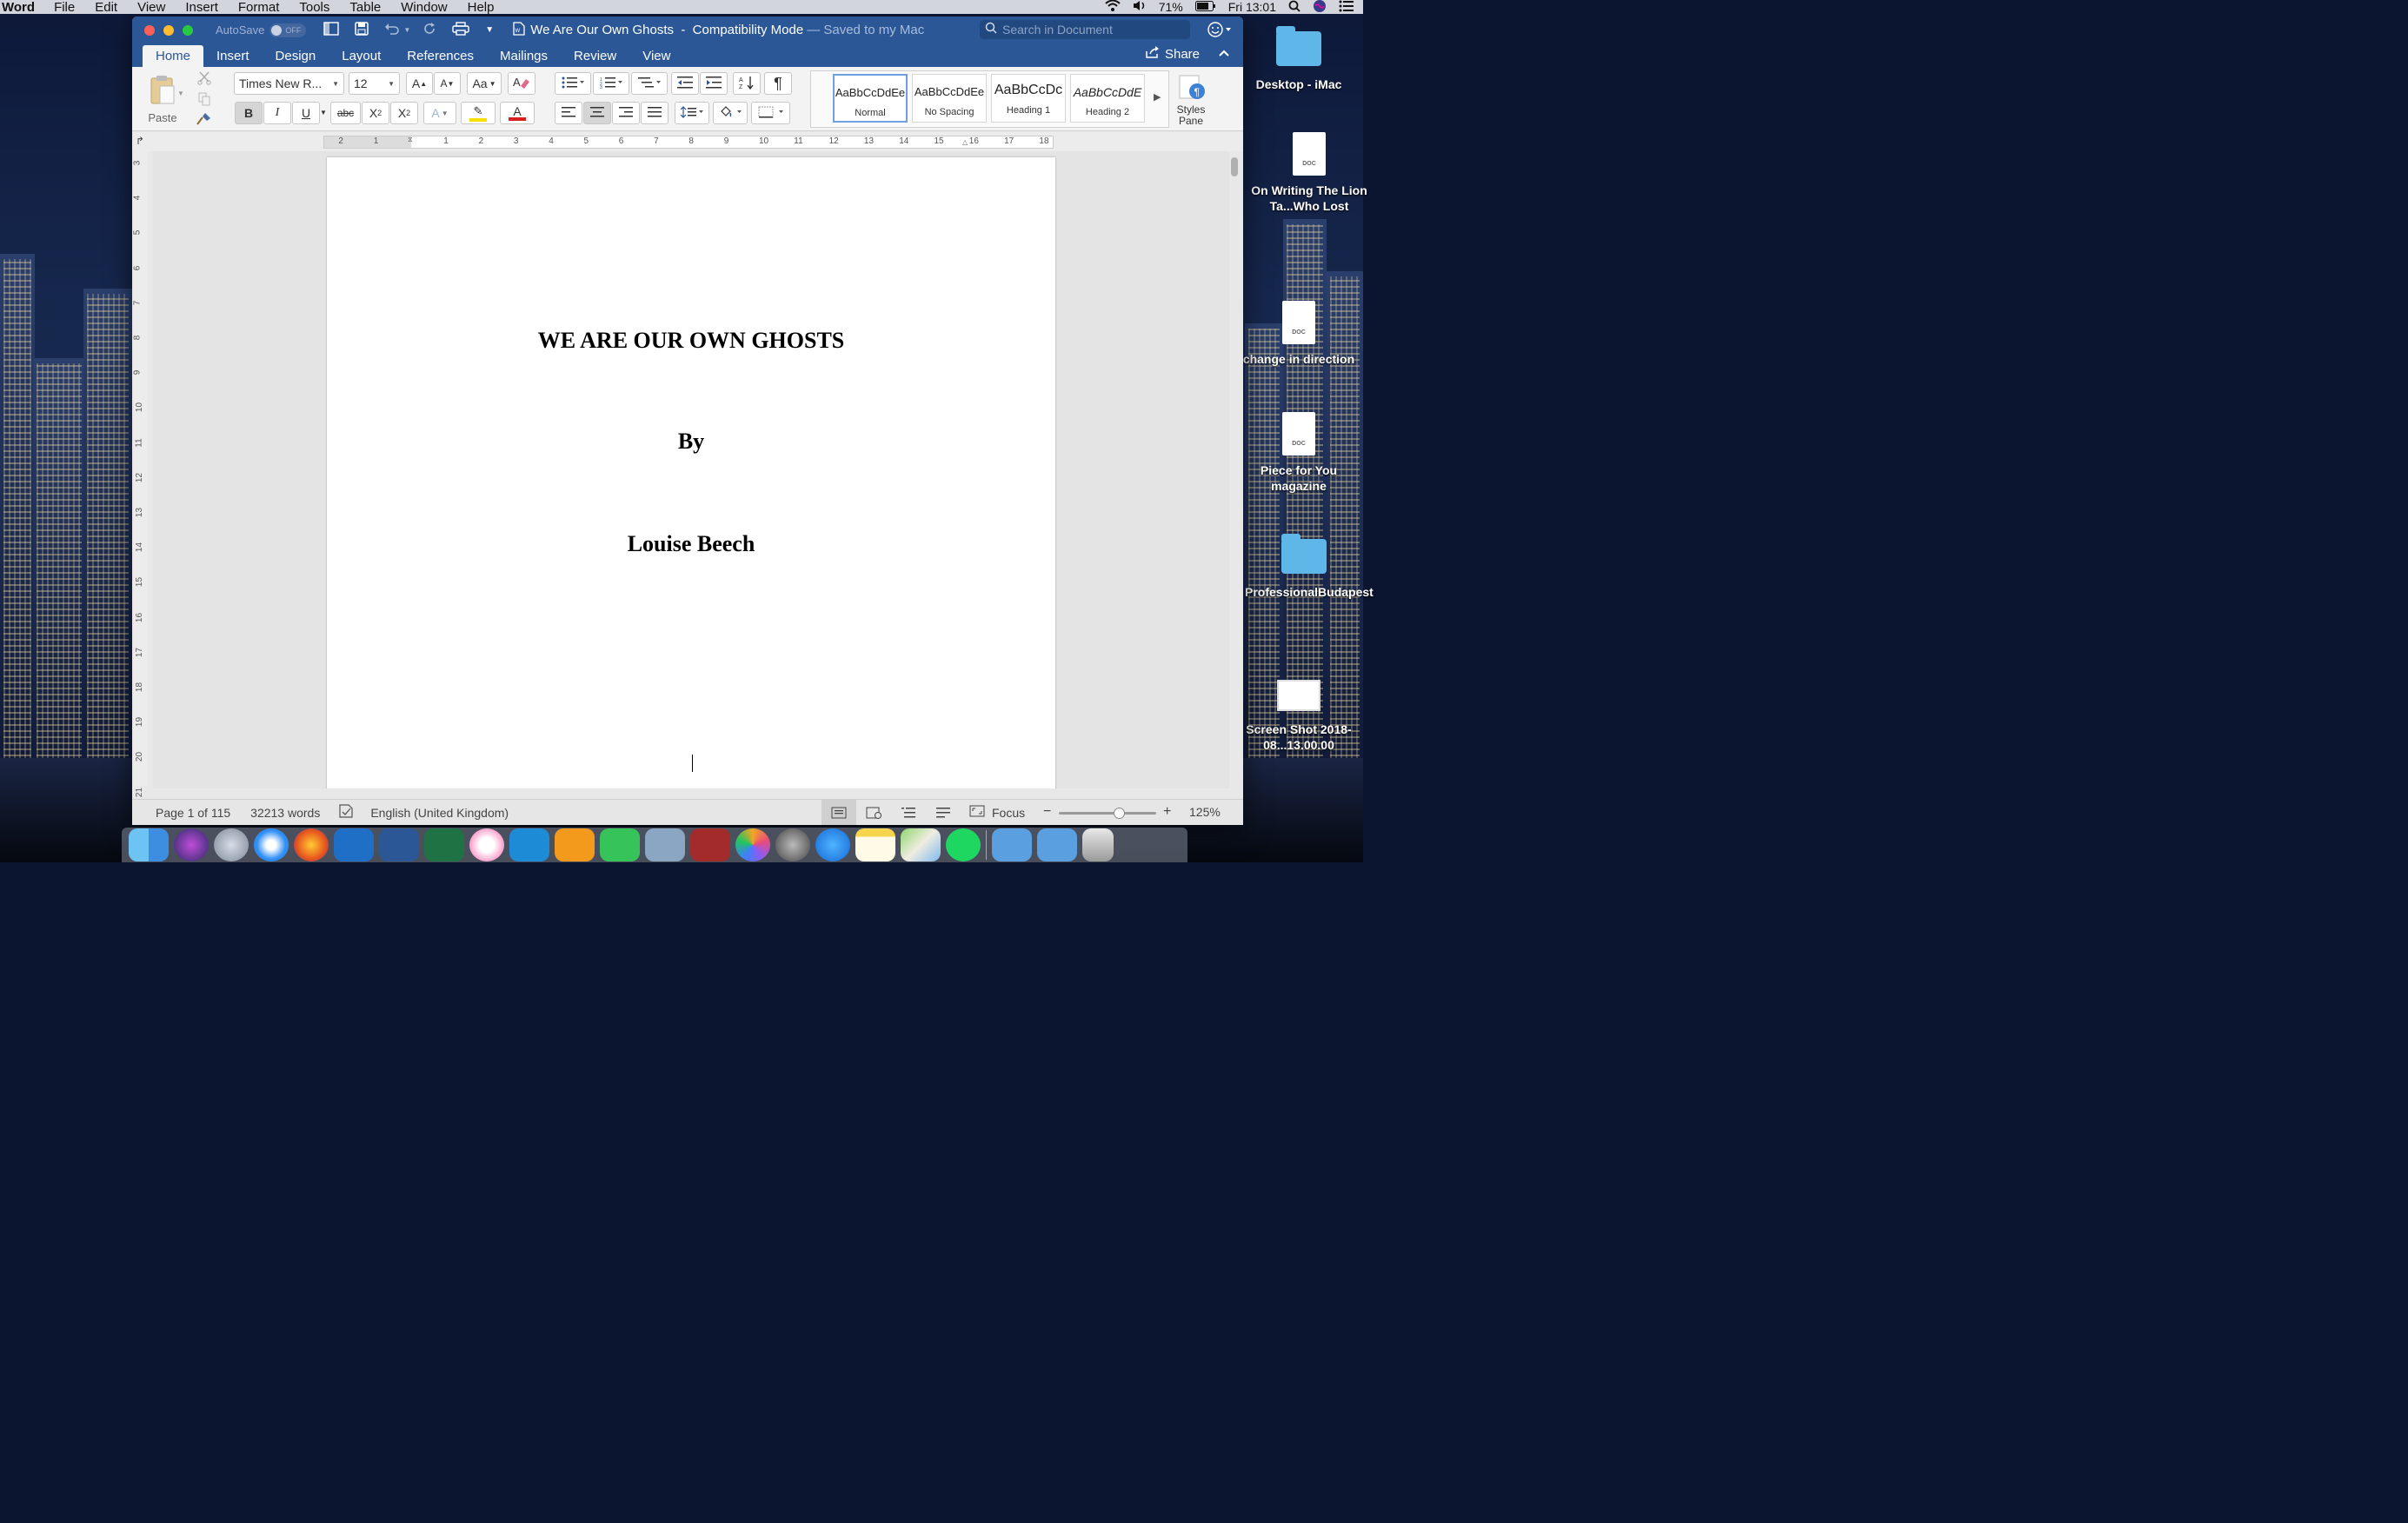 The height and width of the screenshot is (1523, 2408). Describe the element at coordinates (778, 83) in the screenshot. I see `show-formatting-button: ¶` at that location.